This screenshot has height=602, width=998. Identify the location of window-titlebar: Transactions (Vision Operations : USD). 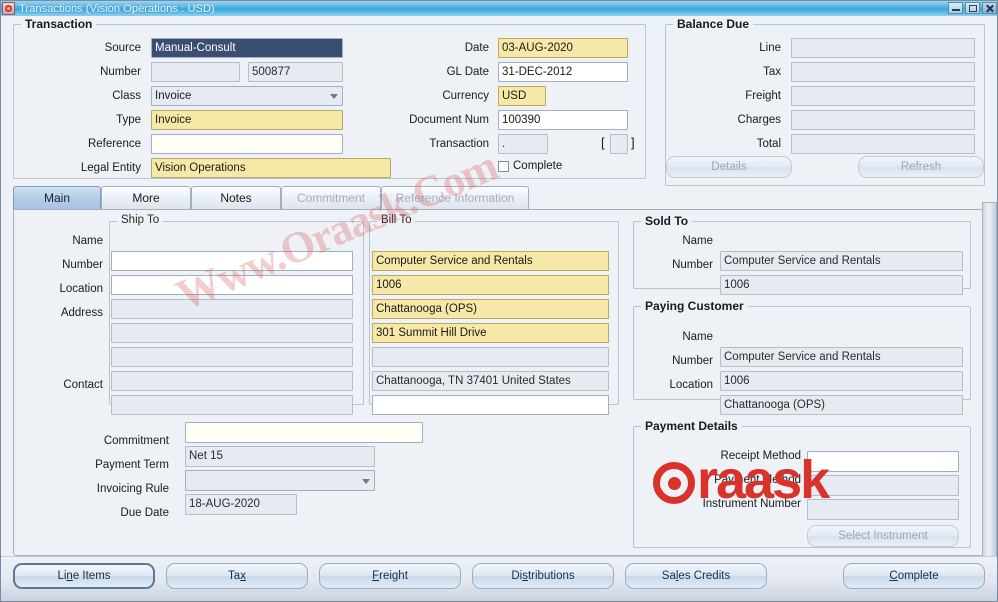
(499, 8).